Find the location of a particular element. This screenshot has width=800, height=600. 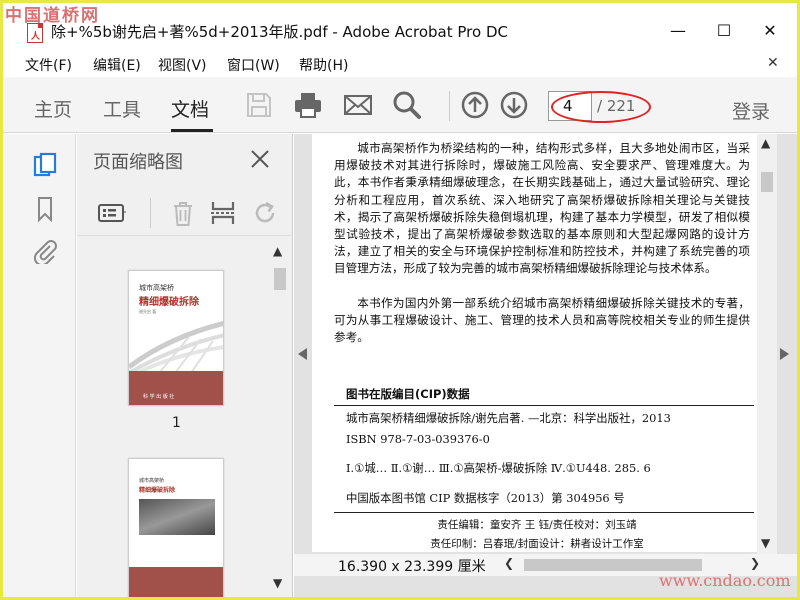

active-tab-indicator is located at coordinates (192, 130).